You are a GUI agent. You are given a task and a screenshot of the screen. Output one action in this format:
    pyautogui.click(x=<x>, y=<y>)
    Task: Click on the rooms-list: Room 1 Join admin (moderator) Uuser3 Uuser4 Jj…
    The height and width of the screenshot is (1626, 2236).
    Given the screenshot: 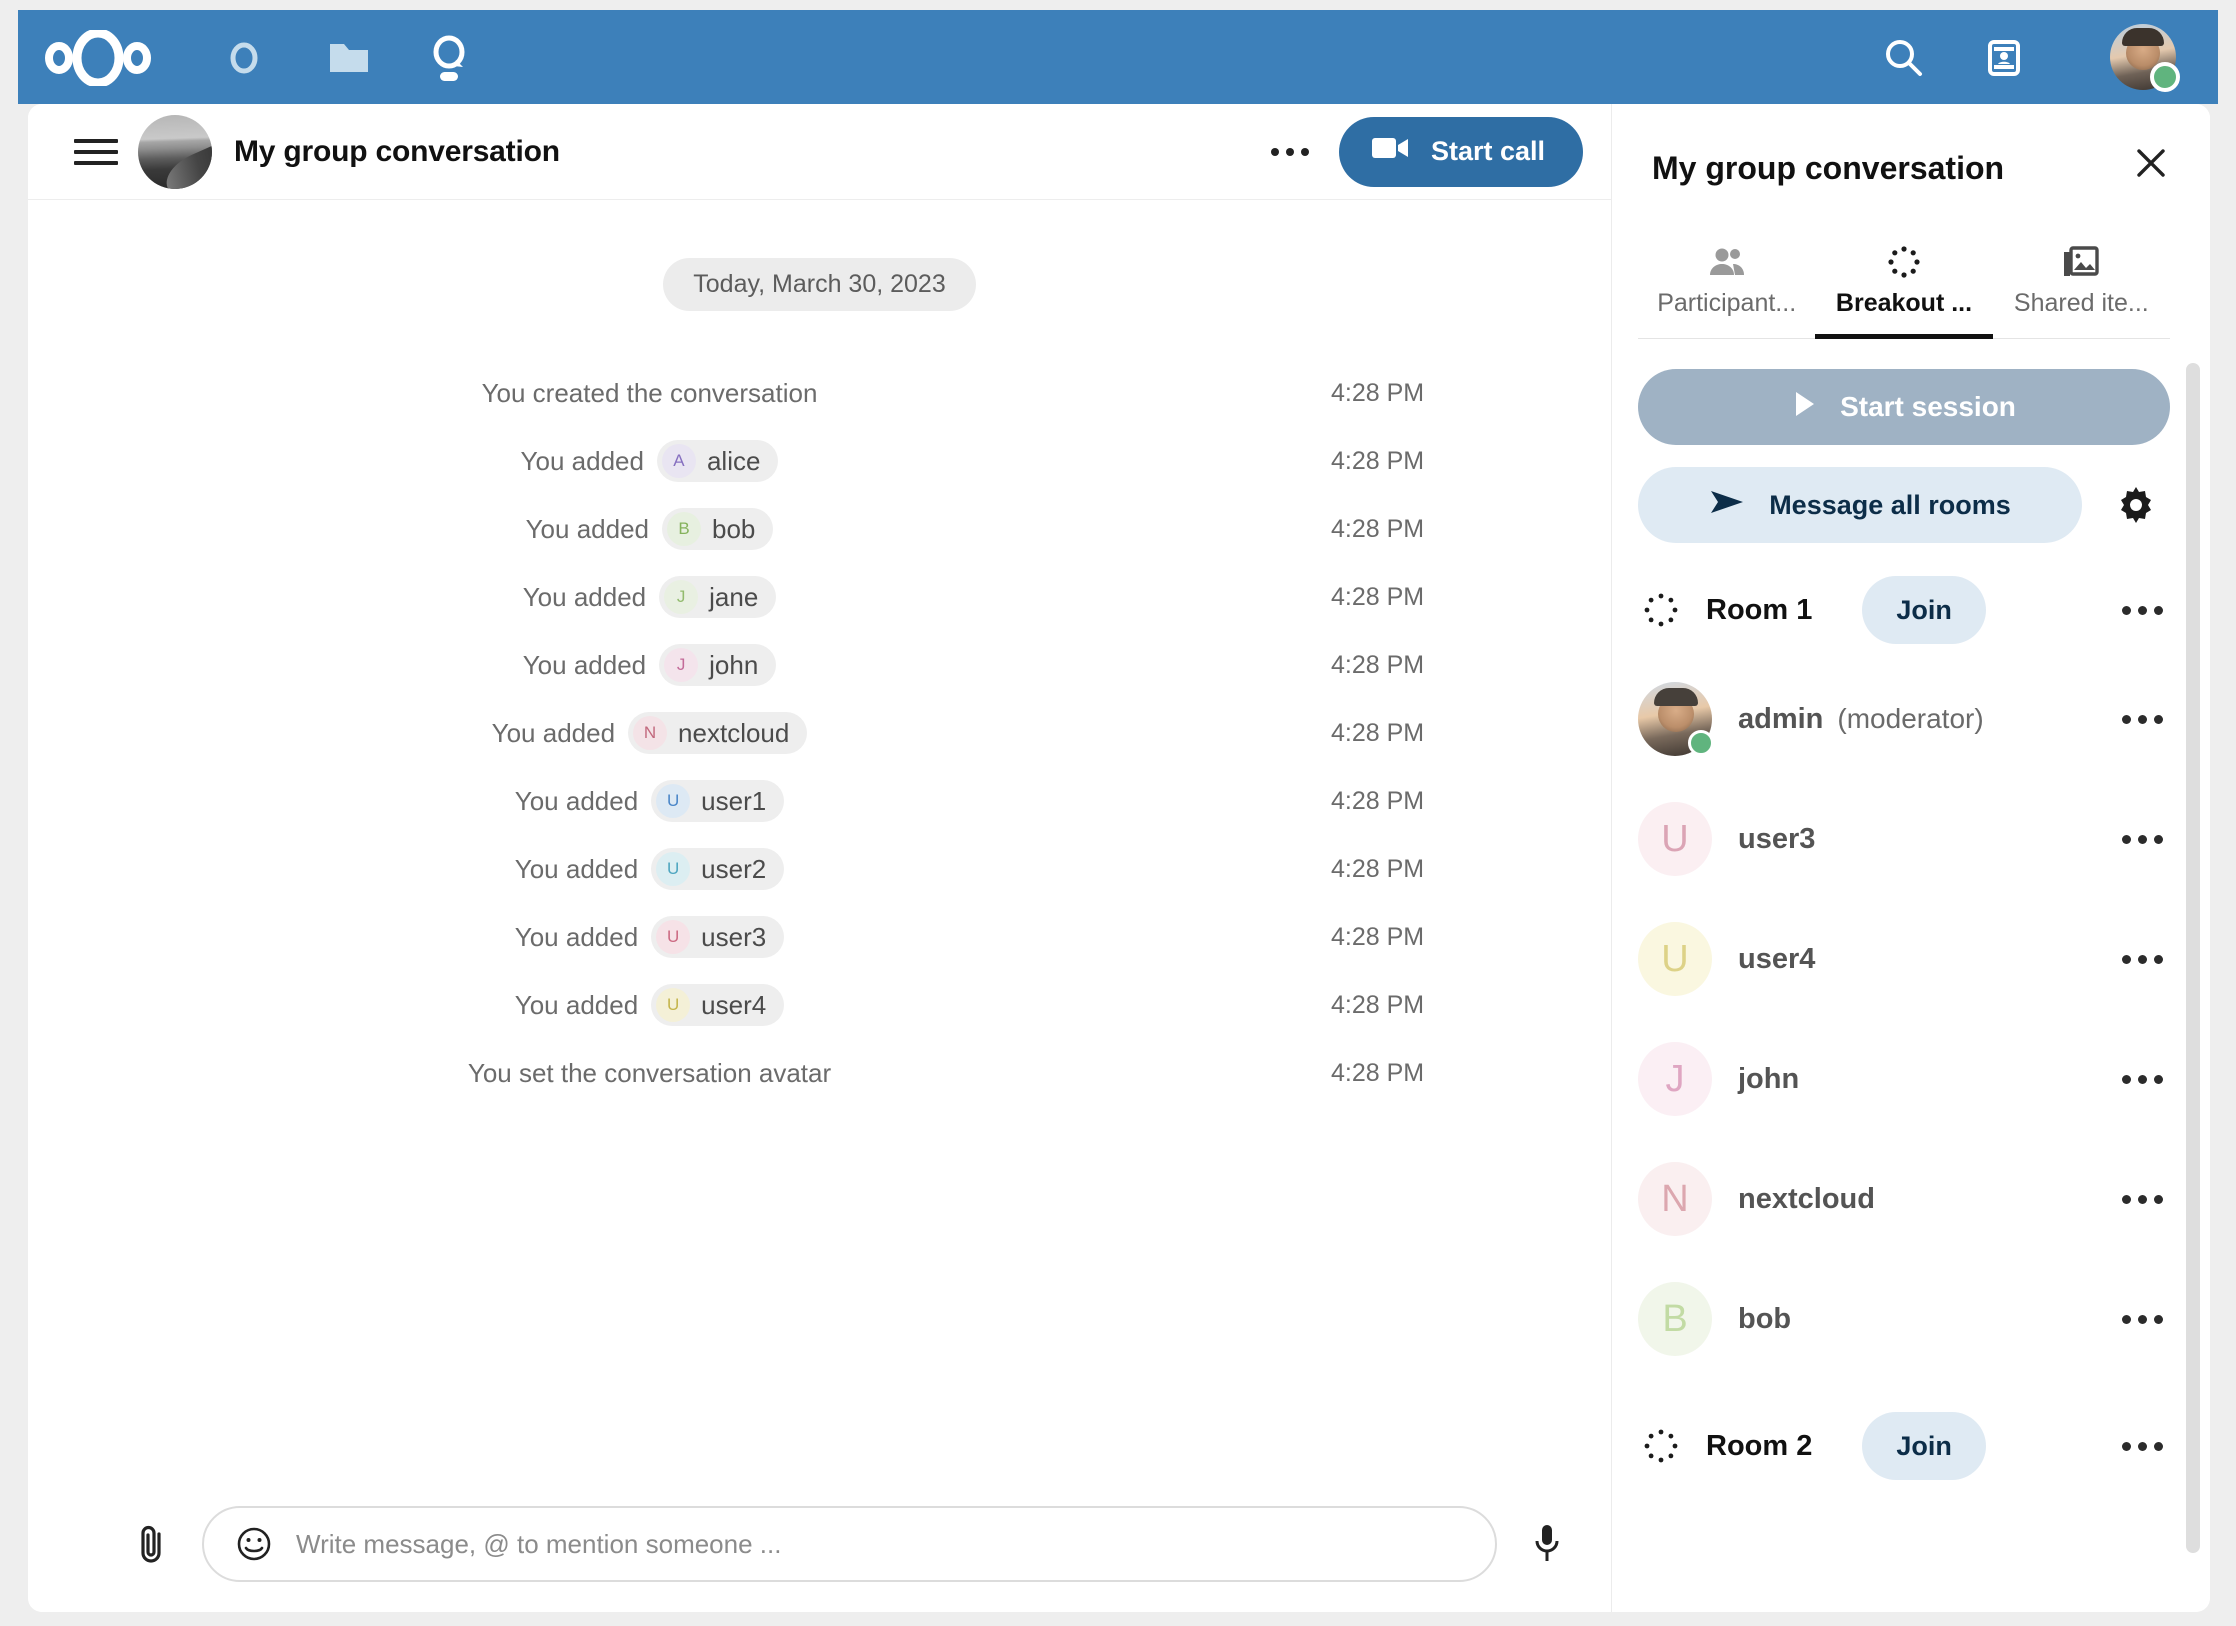 What is the action you would take?
    pyautogui.click(x=1904, y=1028)
    